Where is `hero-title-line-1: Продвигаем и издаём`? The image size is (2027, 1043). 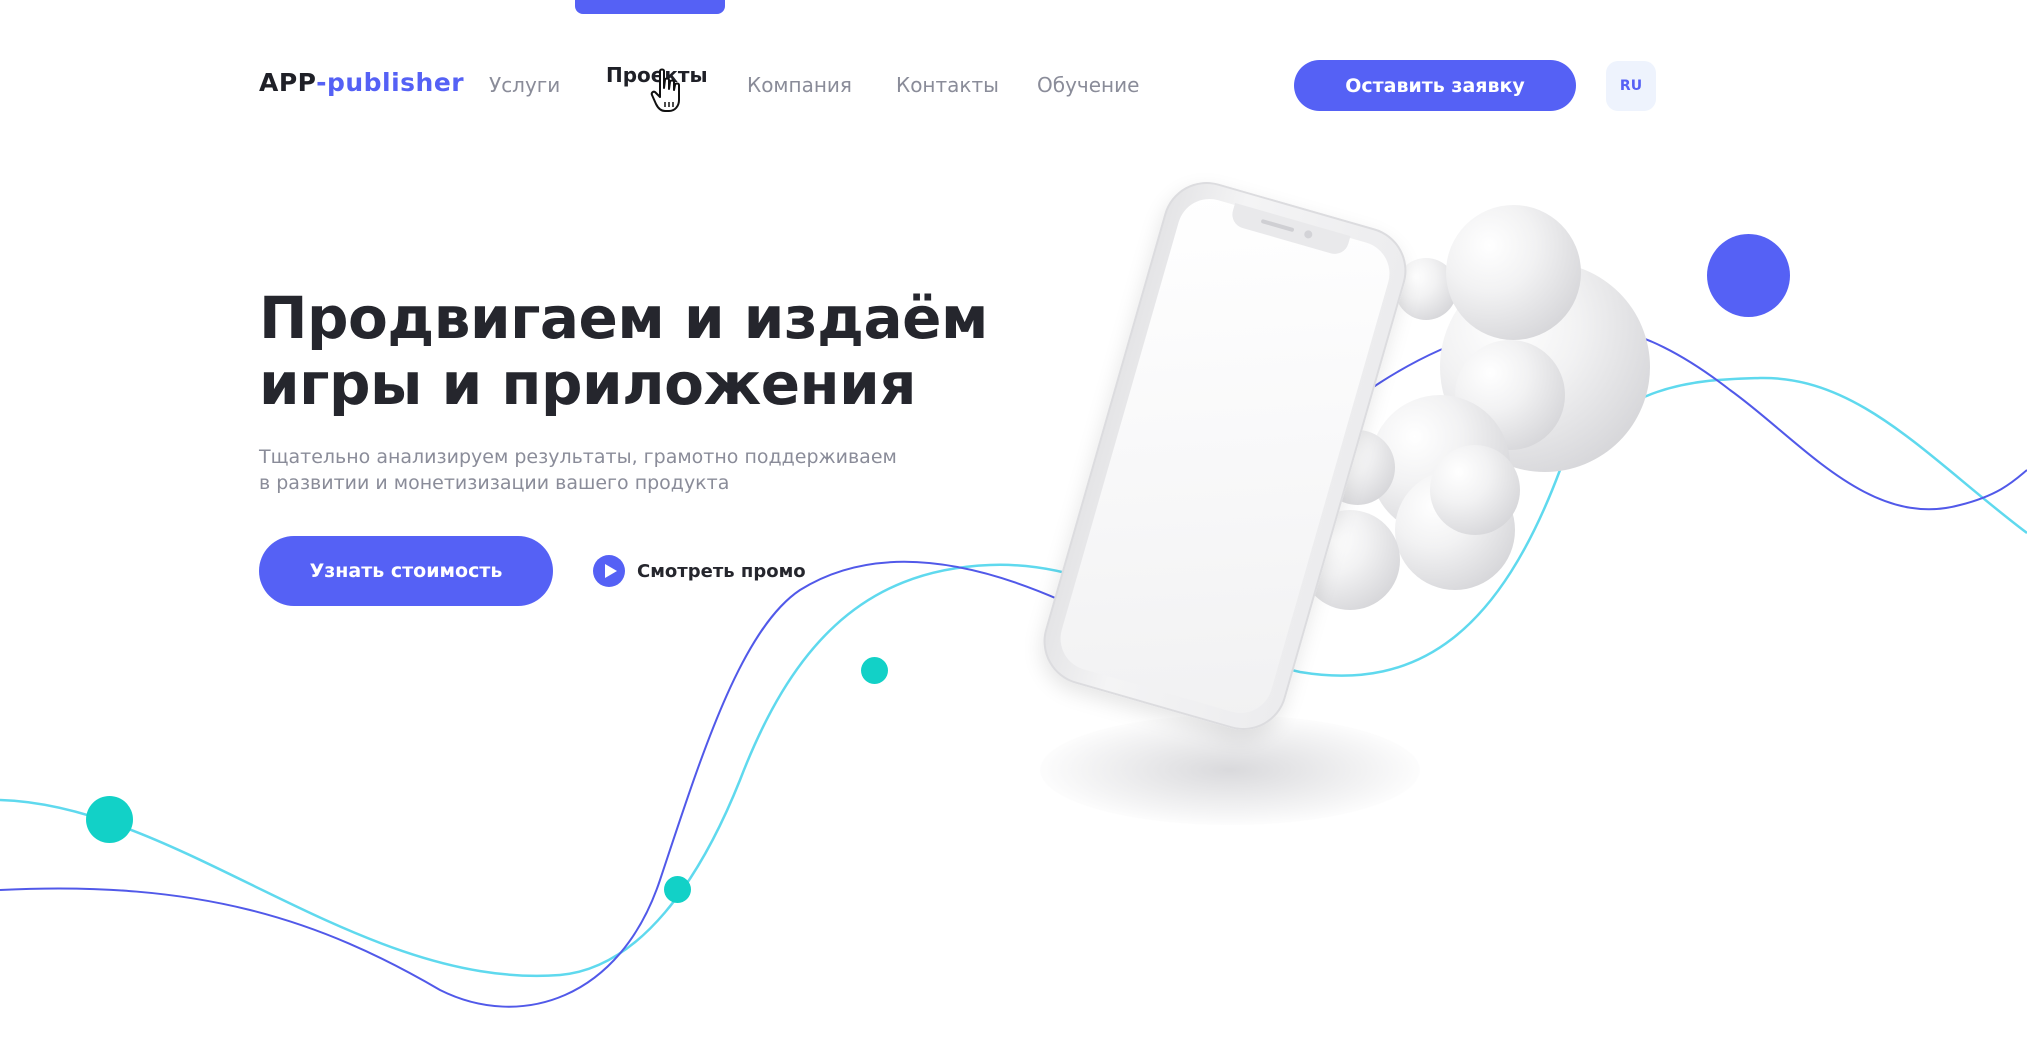 hero-title-line-1: Продвигаем и издаём is located at coordinates (623, 318).